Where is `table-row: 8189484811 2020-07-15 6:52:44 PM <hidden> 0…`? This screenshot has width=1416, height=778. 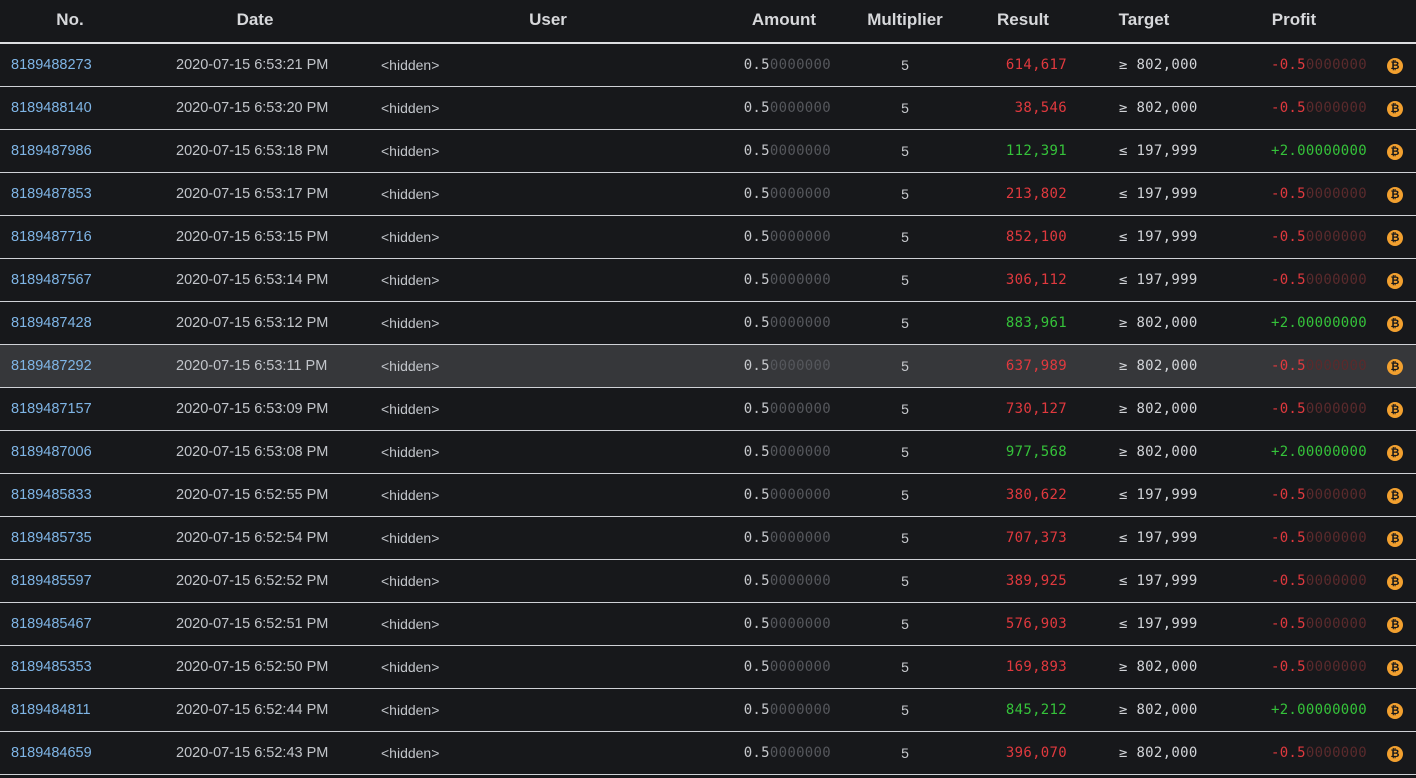
table-row: 8189484811 2020-07-15 6:52:44 PM <hidden> 0… is located at coordinates (708, 710).